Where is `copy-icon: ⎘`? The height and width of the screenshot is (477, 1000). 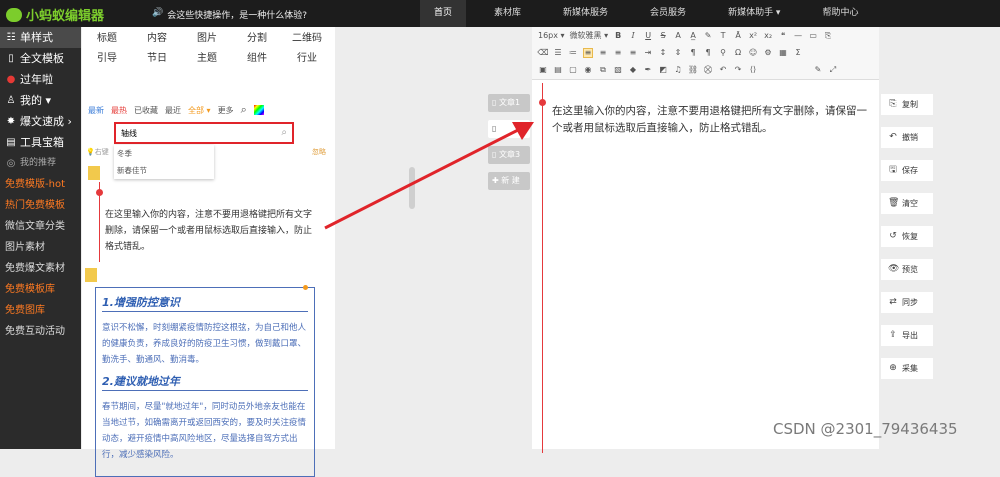 copy-icon: ⎘ is located at coordinates (828, 36).